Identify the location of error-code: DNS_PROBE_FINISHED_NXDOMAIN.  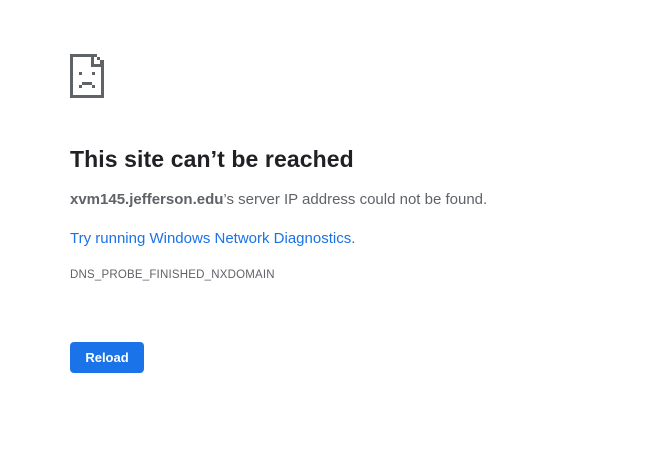
(172, 275).